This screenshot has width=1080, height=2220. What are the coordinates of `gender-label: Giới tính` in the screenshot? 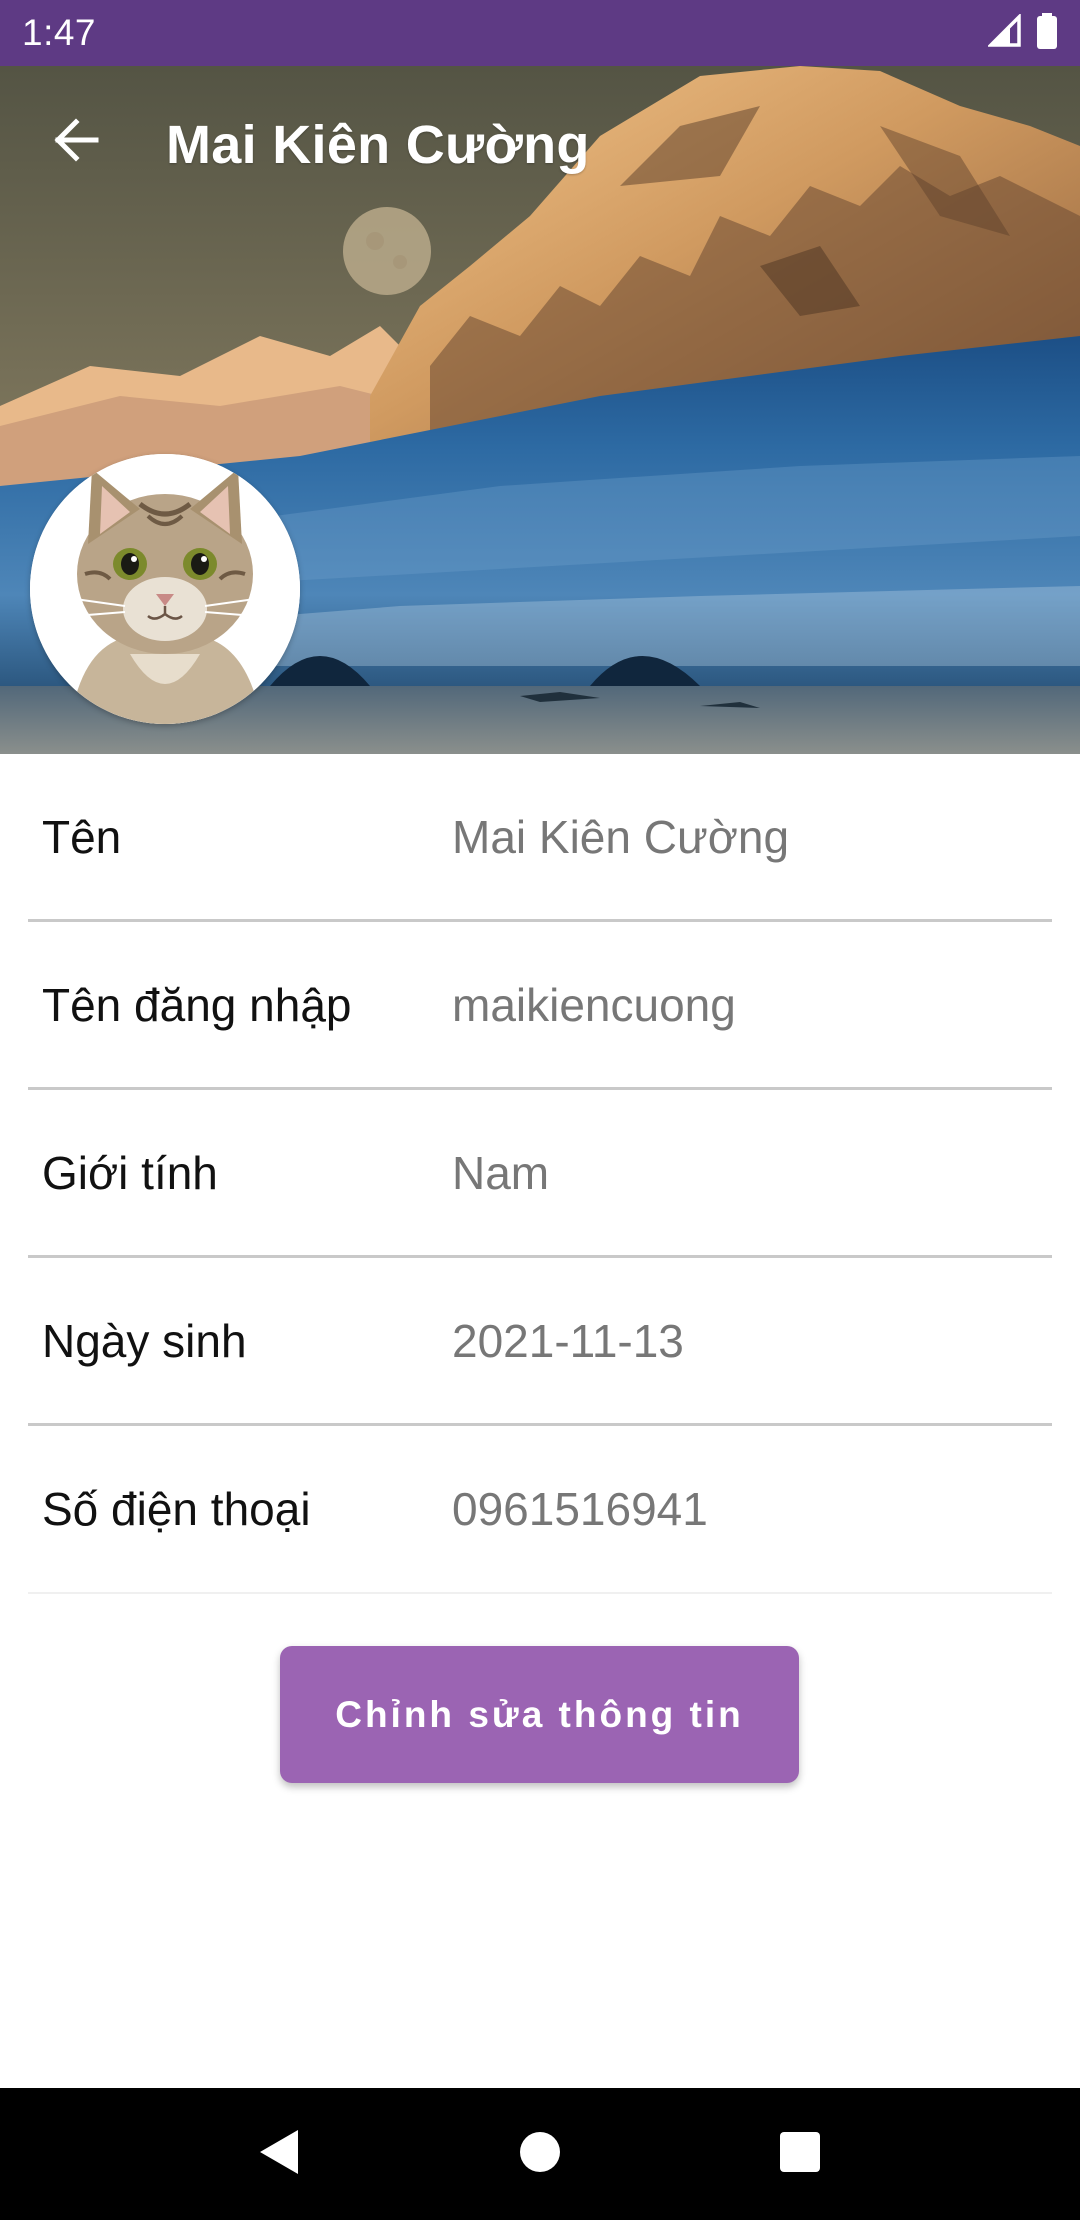 It's located at (130, 1173).